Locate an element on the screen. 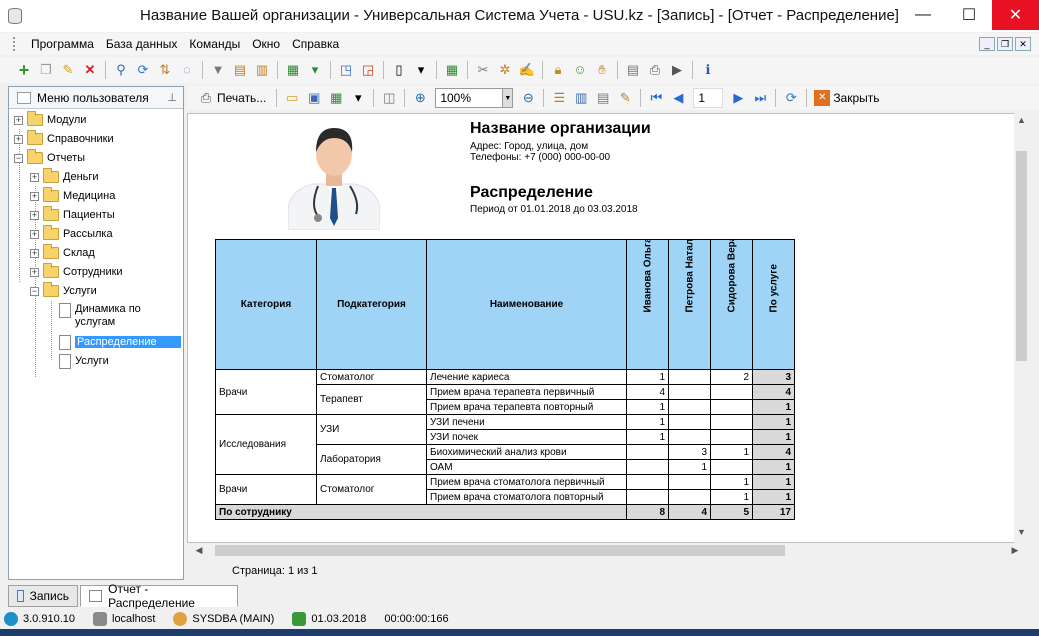  tree-item-services-dynamics: Динамика по услугам is located at coordinates (107, 318).